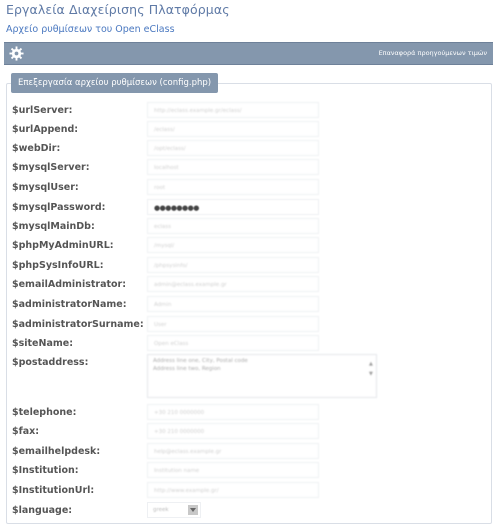  Describe the element at coordinates (26, 431) in the screenshot. I see `field-label: $fax:` at that location.